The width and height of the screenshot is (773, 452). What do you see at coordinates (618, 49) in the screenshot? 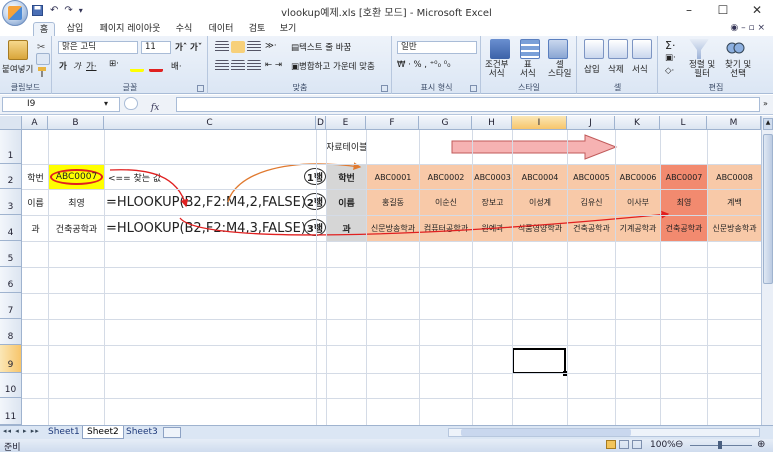
I see `delete-cells-icon` at bounding box center [618, 49].